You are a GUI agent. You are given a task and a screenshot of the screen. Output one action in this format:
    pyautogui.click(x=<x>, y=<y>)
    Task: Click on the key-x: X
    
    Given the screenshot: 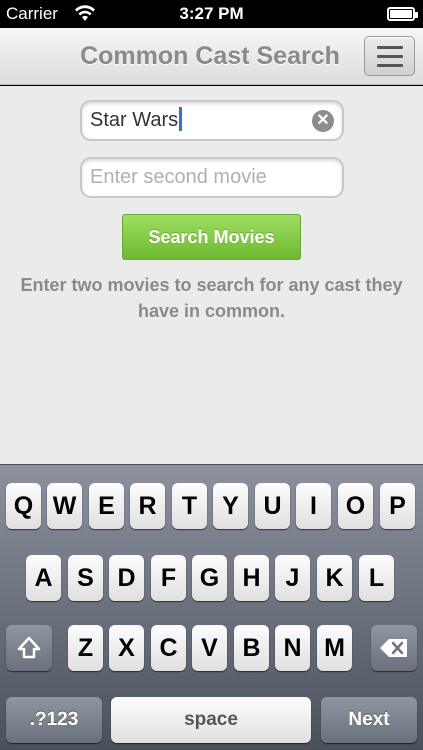 What is the action you would take?
    pyautogui.click(x=126, y=648)
    